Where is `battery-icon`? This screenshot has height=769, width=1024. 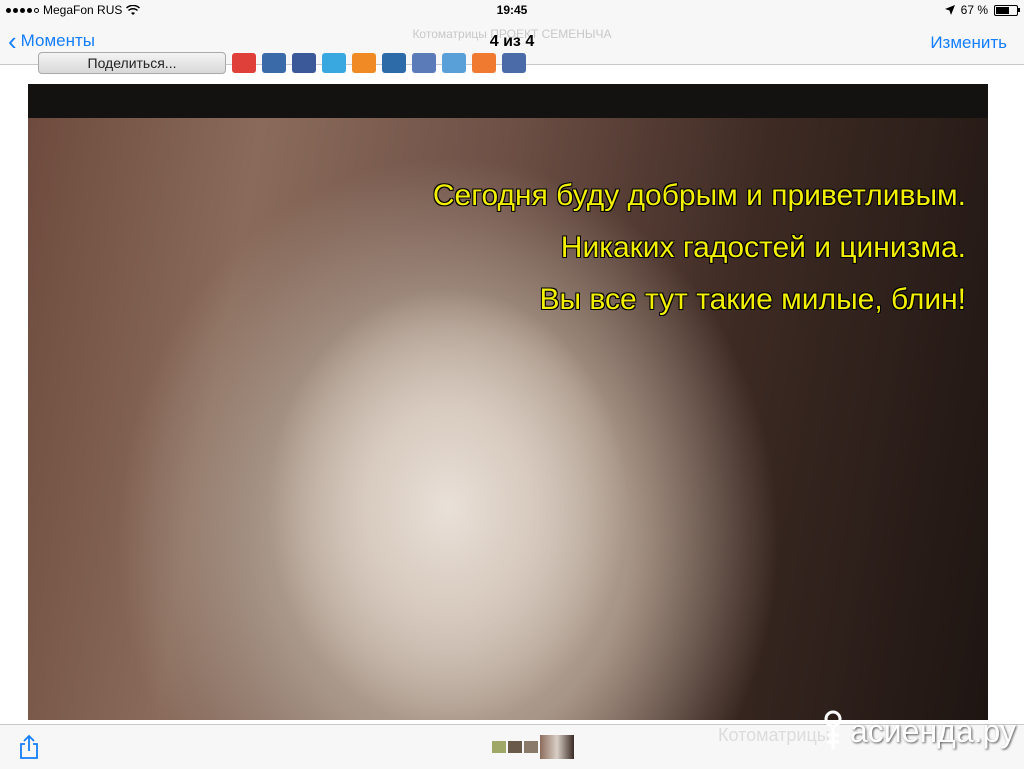 battery-icon is located at coordinates (1007, 10).